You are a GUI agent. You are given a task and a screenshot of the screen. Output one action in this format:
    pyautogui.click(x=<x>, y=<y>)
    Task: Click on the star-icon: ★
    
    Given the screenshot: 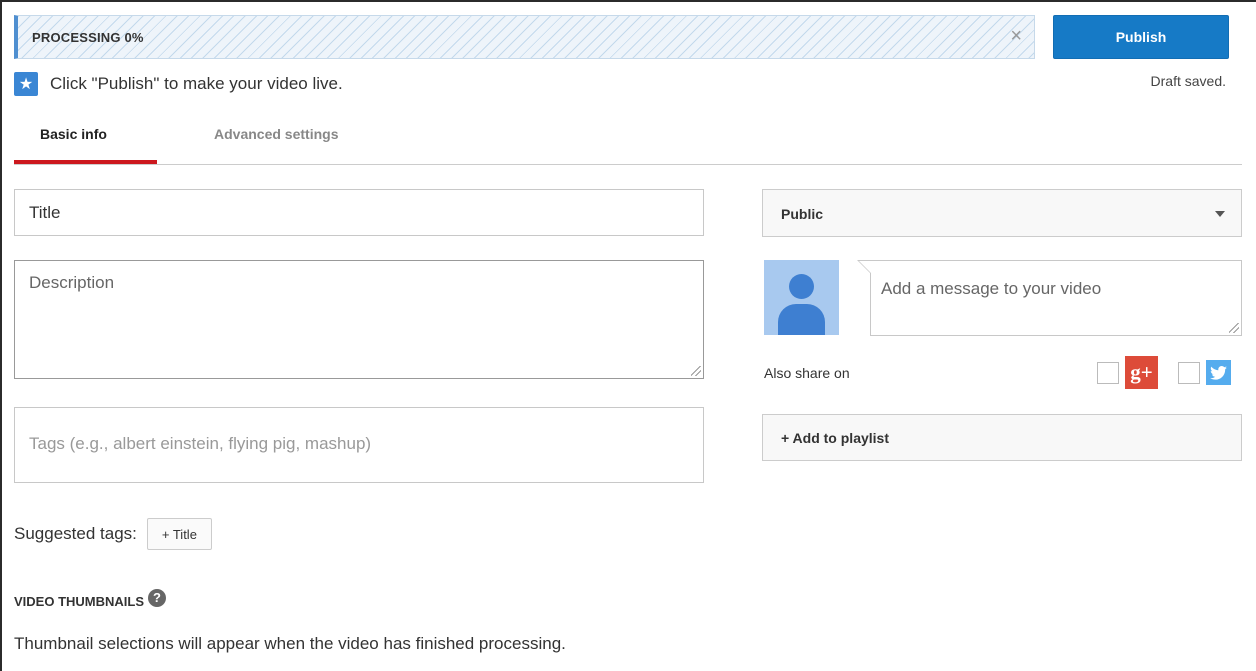 What is the action you would take?
    pyautogui.click(x=26, y=84)
    